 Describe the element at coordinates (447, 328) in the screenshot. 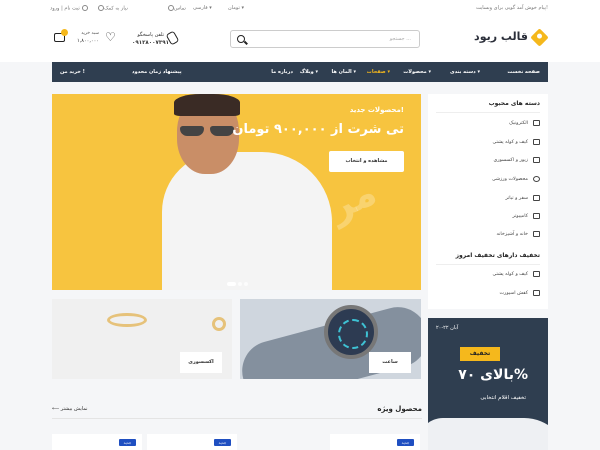

I see `promo-date: ۲۰-۲۲ آبان` at that location.